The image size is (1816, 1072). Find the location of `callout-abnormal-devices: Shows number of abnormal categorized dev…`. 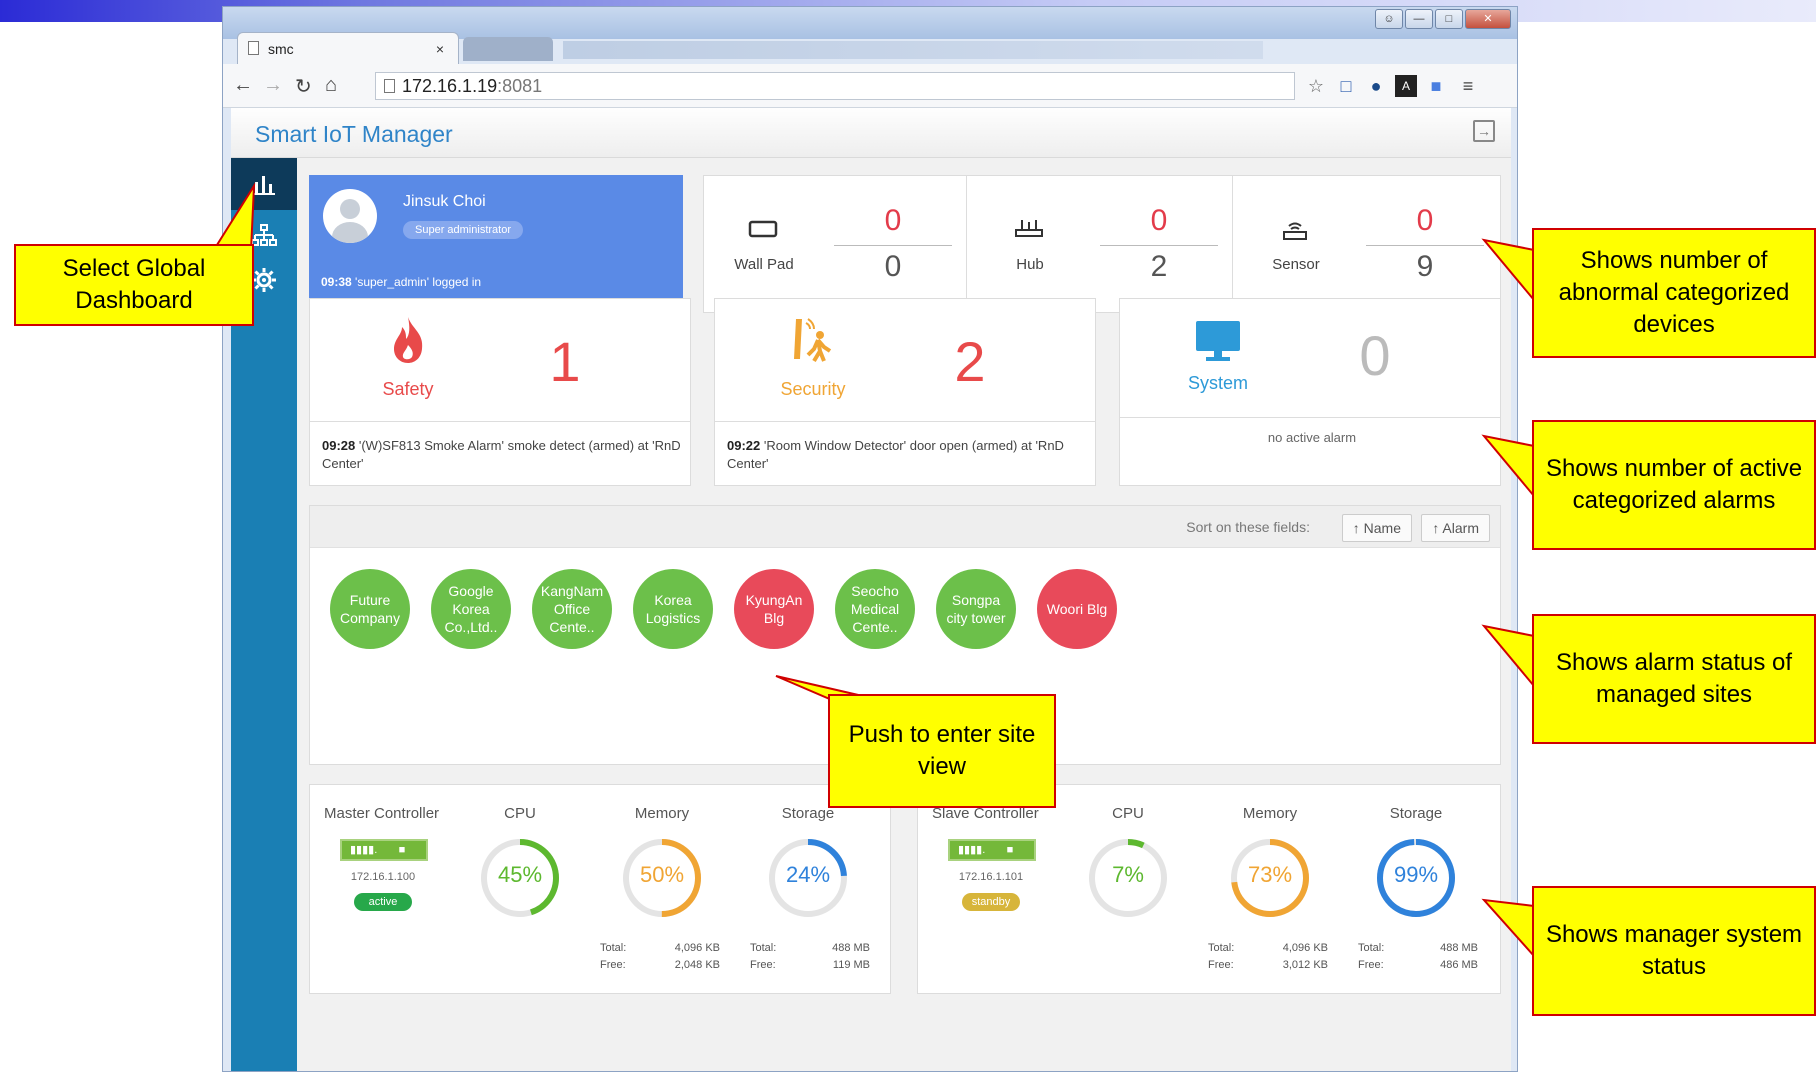

callout-abnormal-devices: Shows number of abnormal categorized dev… is located at coordinates (1674, 293).